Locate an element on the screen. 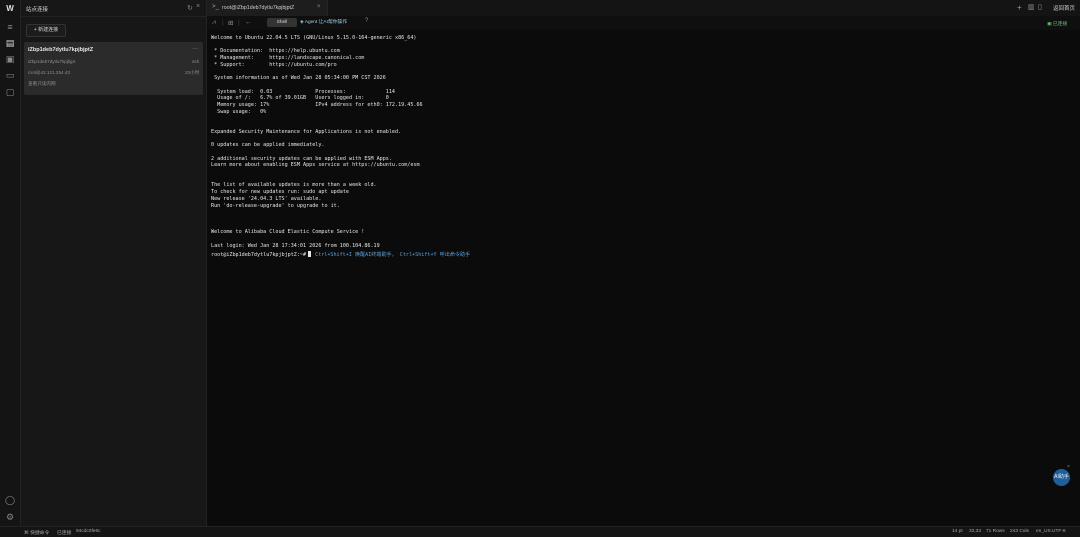 This screenshot has width=1080, height=537. split-view-icon: ▥ is located at coordinates (1031, 7).